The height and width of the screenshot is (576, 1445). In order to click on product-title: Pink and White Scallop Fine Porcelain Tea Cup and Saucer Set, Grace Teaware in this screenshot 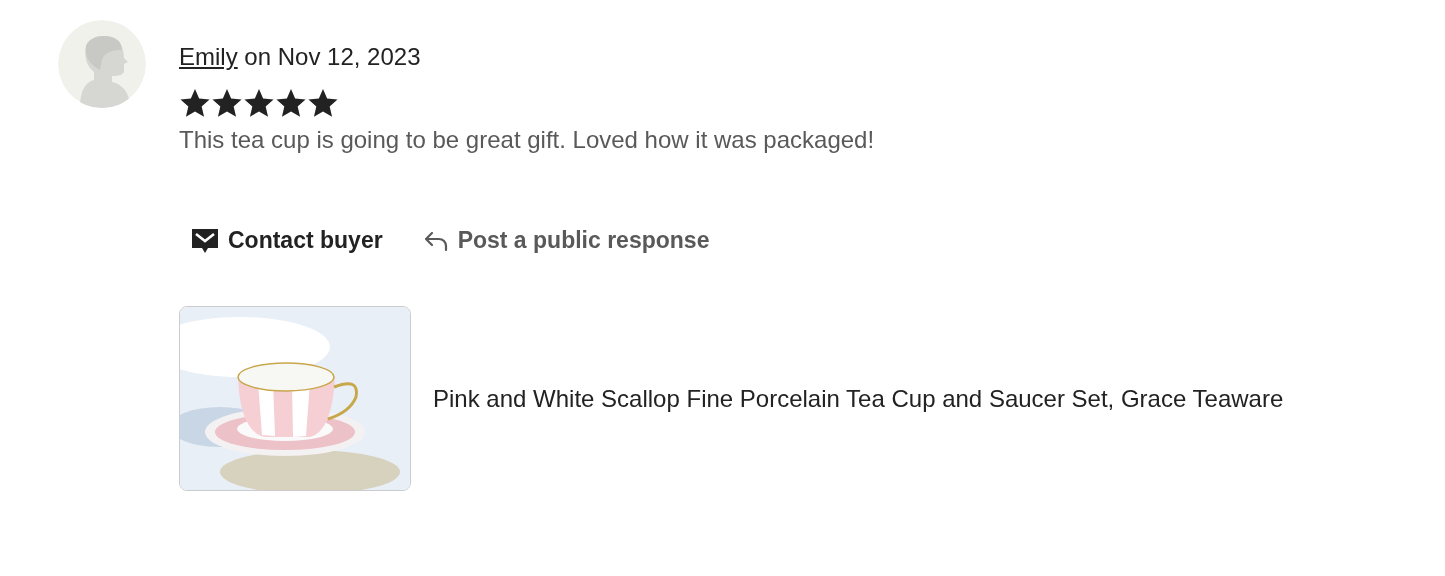, I will do `click(858, 398)`.